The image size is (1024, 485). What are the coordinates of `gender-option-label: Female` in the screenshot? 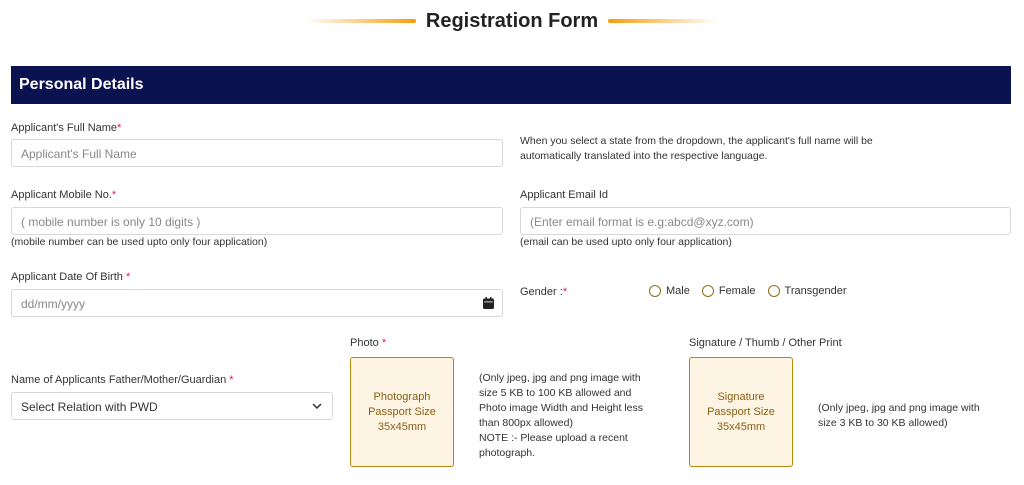 It's located at (737, 291).